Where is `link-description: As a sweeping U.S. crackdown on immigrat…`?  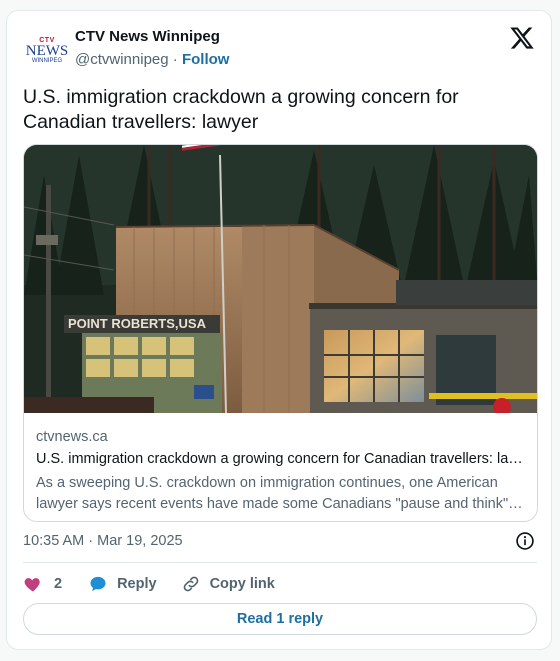 link-description: As a sweeping U.S. crackdown on immigrat… is located at coordinates (272, 493).